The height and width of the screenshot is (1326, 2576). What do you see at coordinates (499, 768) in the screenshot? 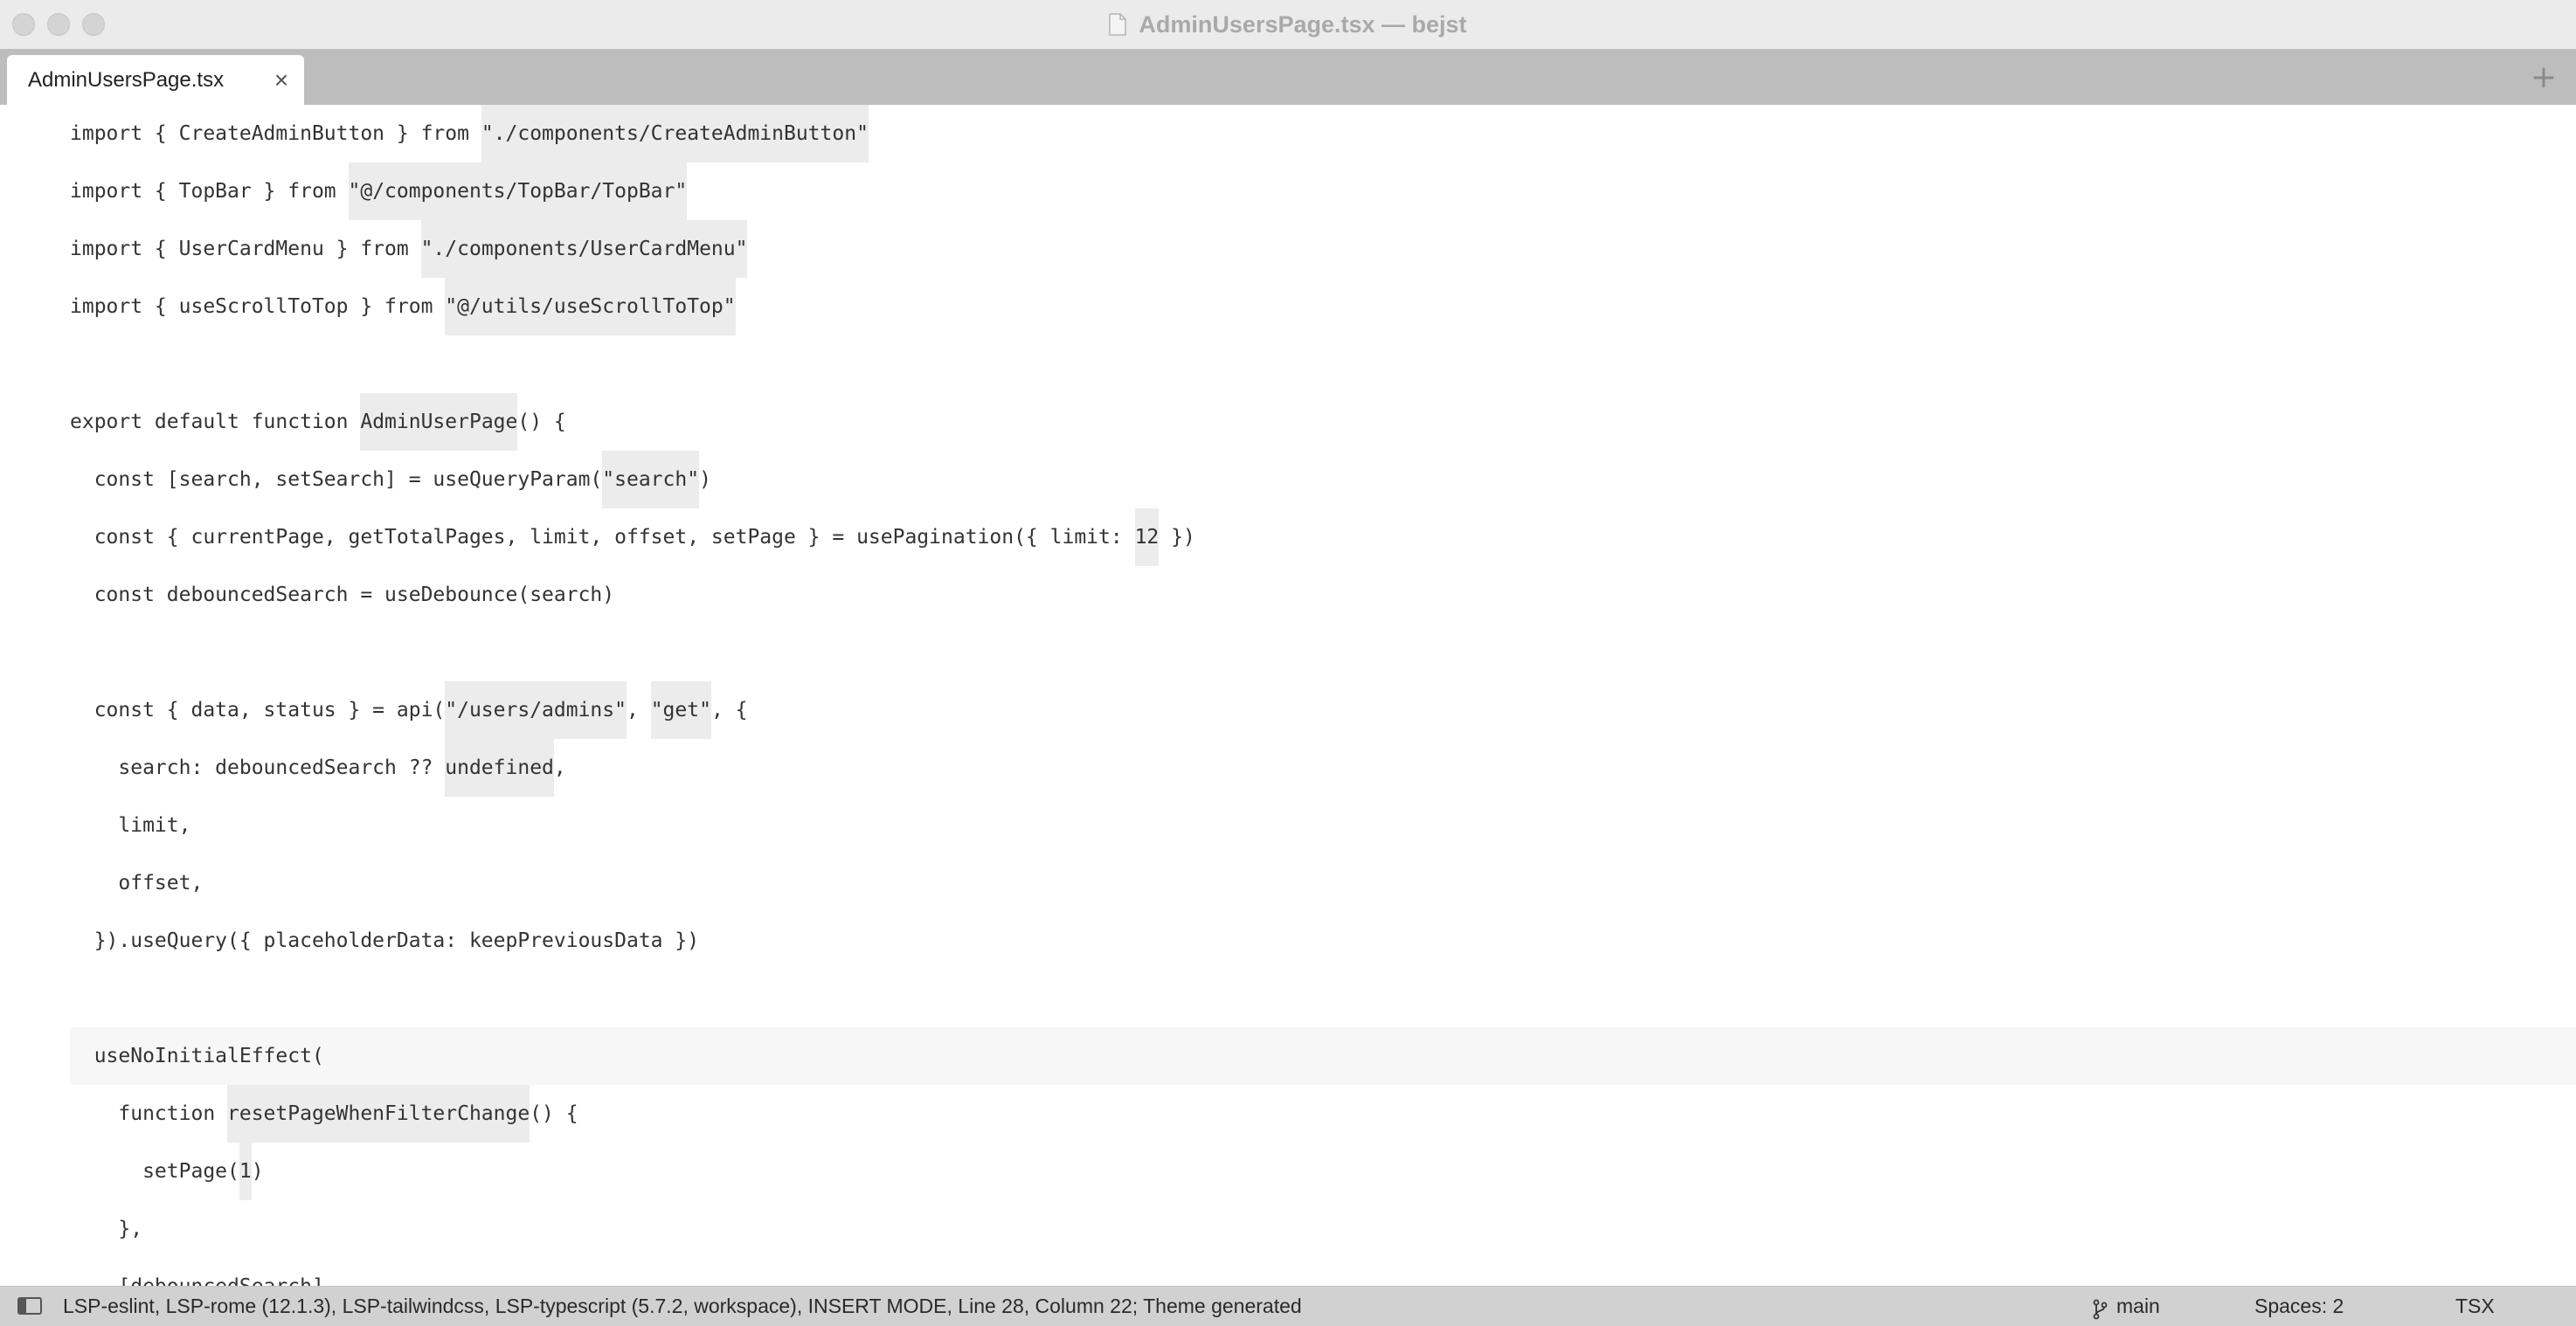
I see `code-token-highlighted: undefined` at bounding box center [499, 768].